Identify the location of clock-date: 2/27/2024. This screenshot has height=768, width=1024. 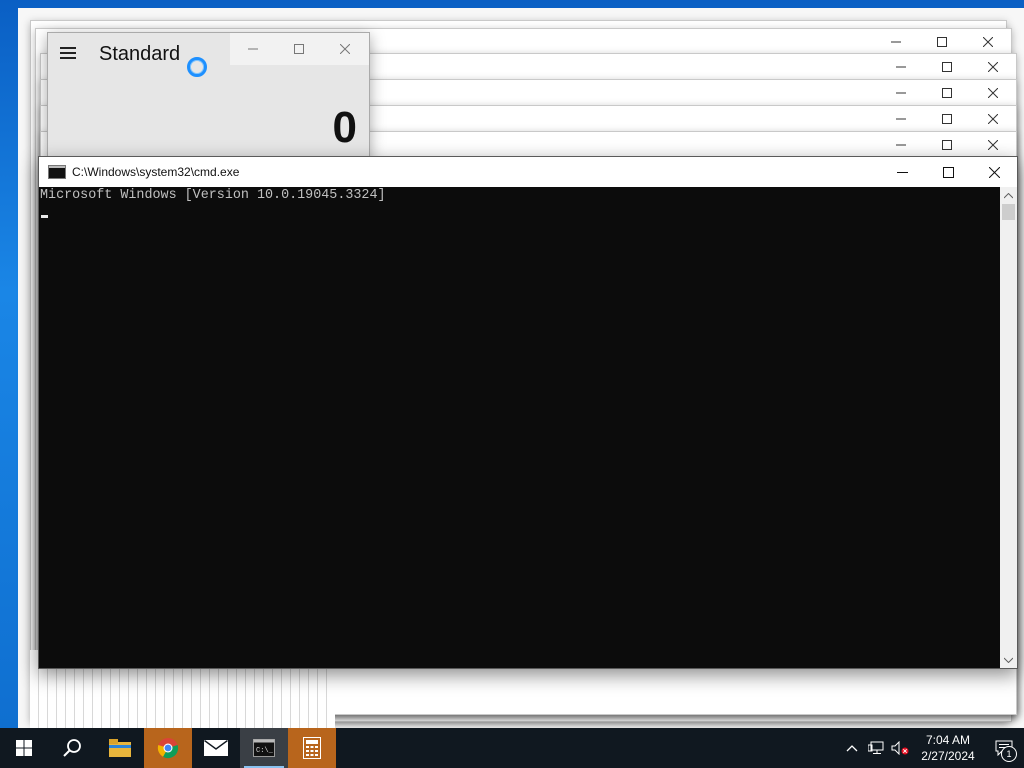
(948, 756).